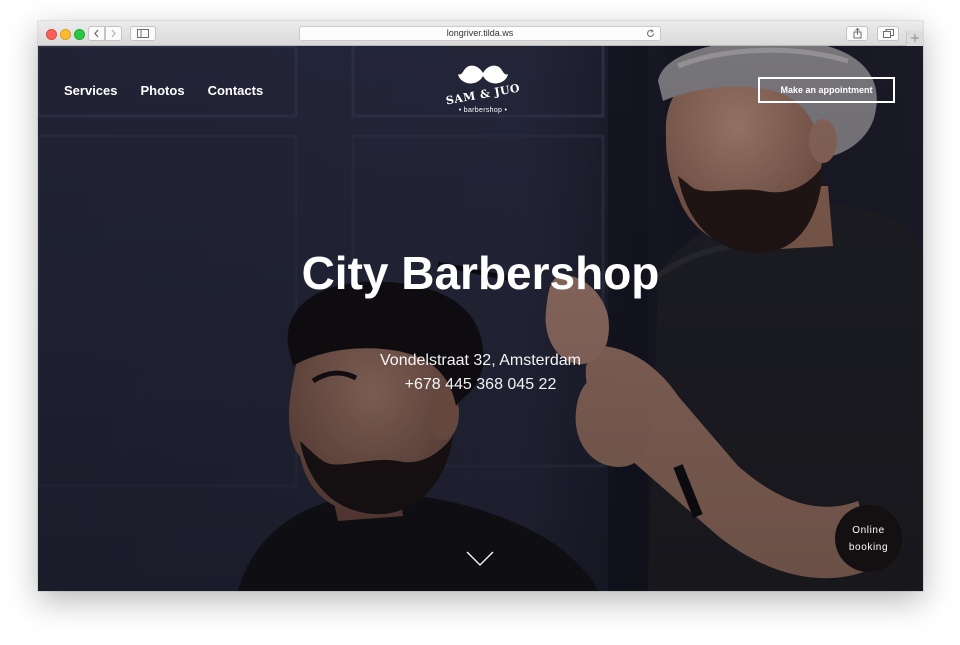  I want to click on nav-link-photos: Photos, so click(163, 90).